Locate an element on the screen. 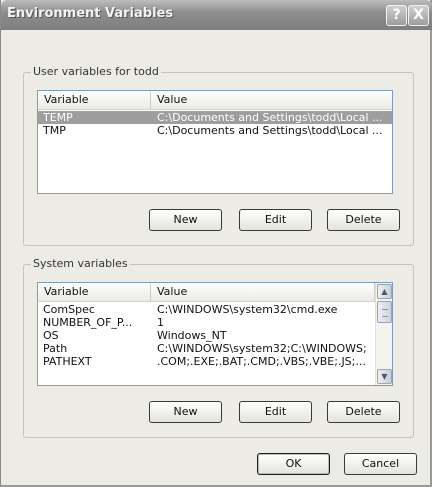  system-edit-button: Edit is located at coordinates (275, 412).